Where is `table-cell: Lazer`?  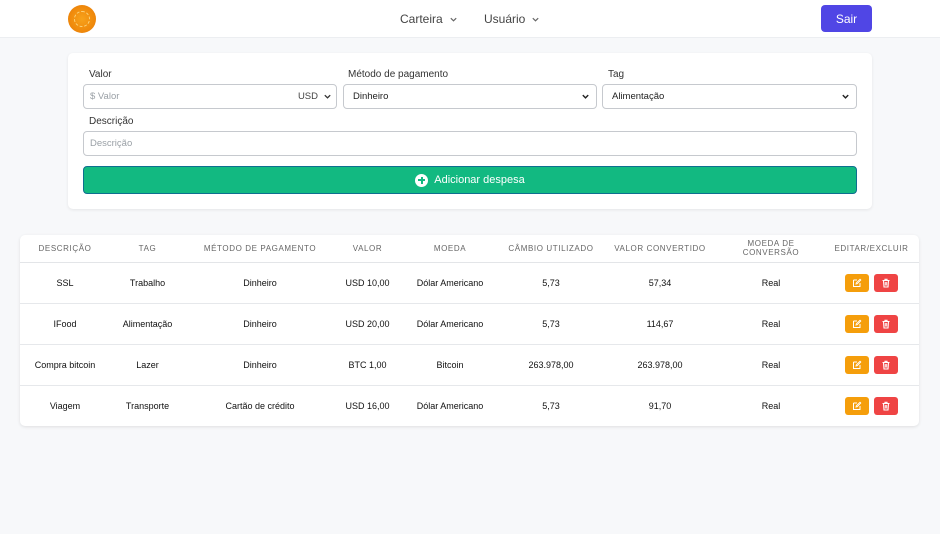 table-cell: Lazer is located at coordinates (147, 365).